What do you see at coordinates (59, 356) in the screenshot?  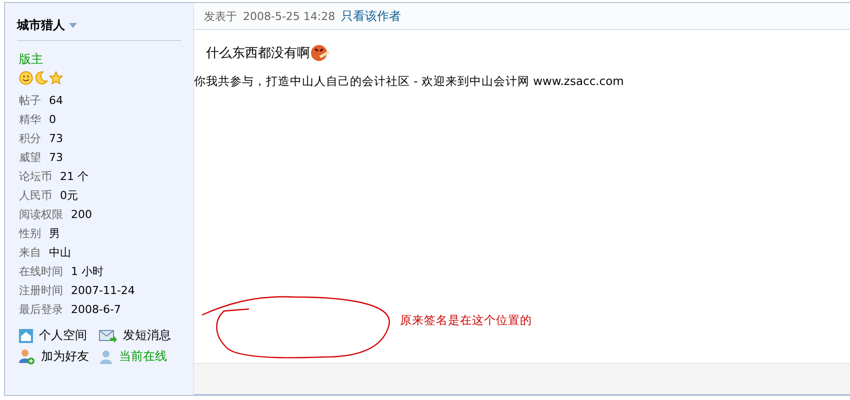 I see `profile-link: 加为好友` at bounding box center [59, 356].